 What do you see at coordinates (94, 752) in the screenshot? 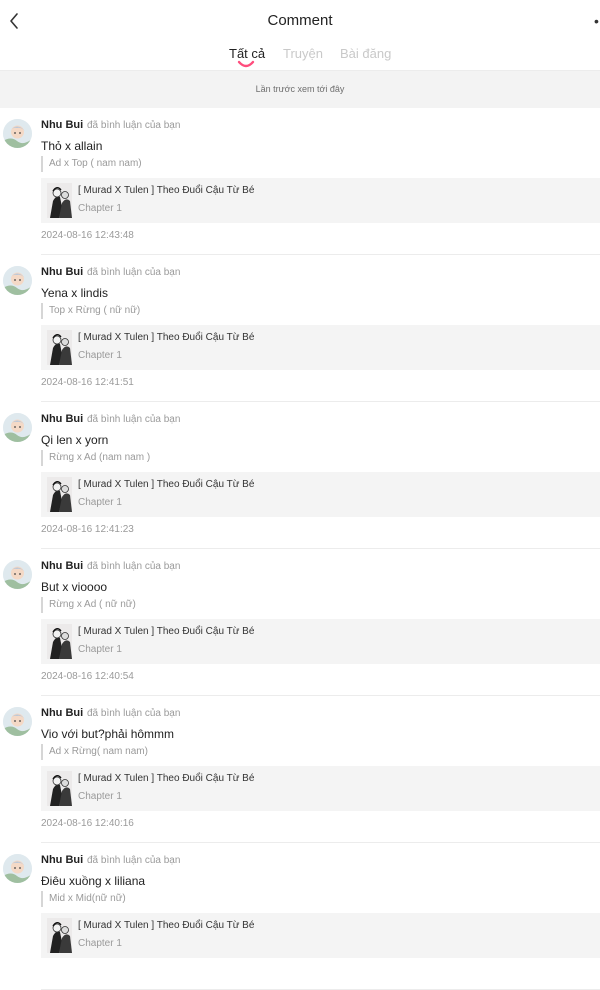
I see `quoted-comment: Ad x Rừng( nam nam)` at bounding box center [94, 752].